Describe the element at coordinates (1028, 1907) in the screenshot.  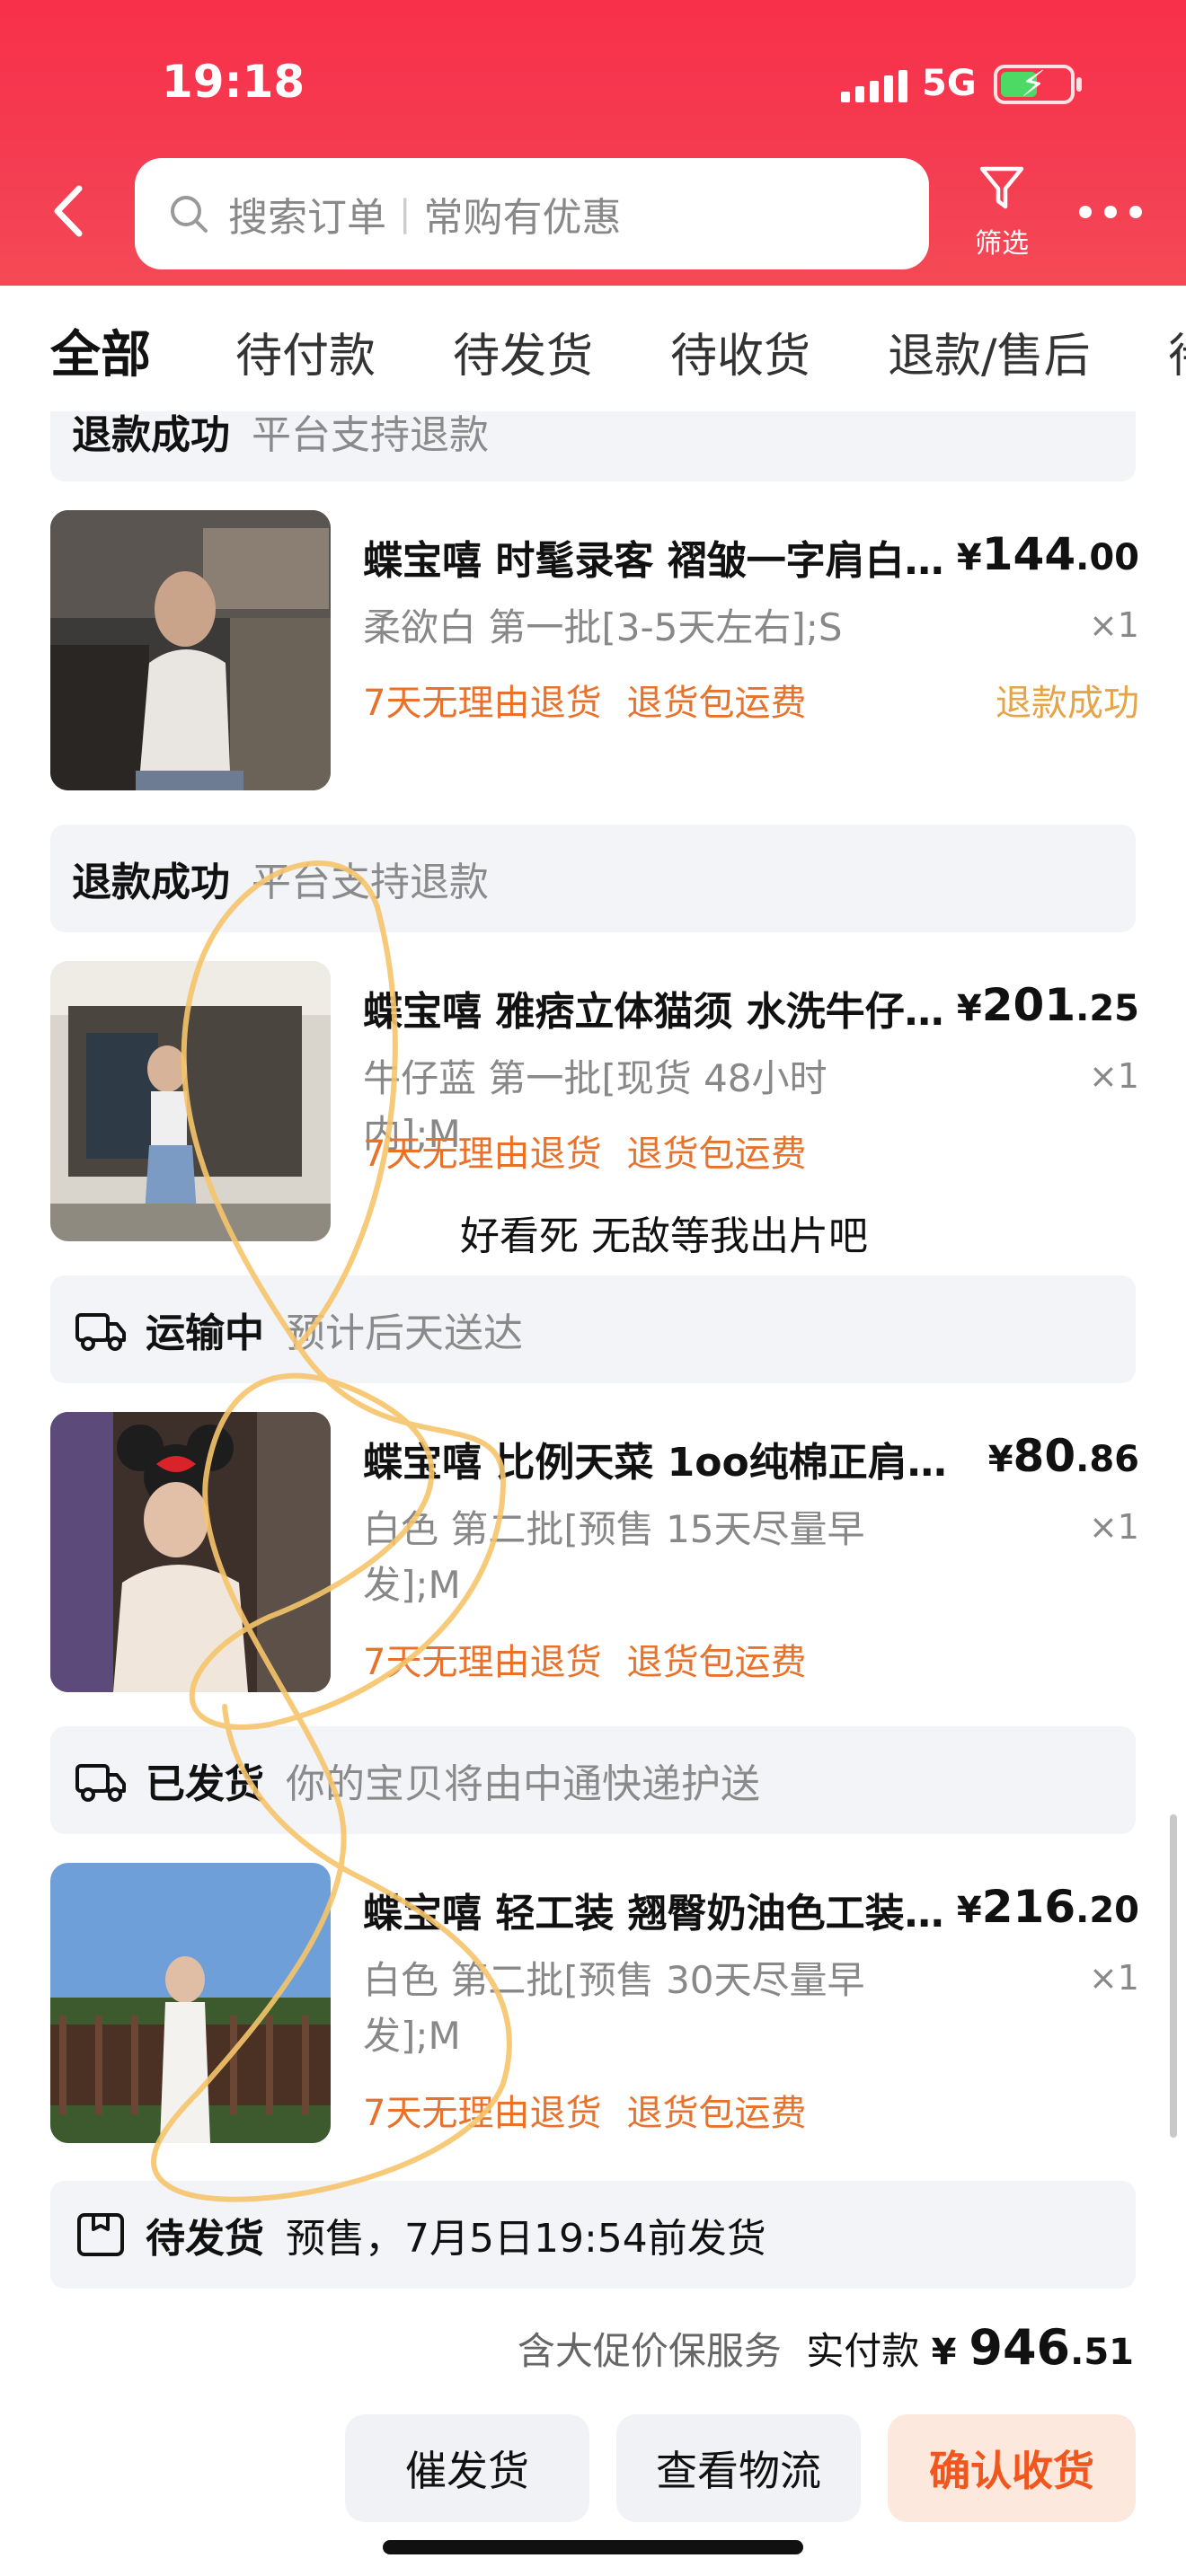
I see `price-integer: 216` at that location.